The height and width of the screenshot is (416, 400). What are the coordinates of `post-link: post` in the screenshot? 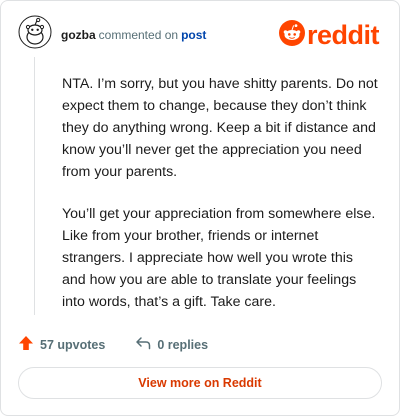 It's located at (193, 35).